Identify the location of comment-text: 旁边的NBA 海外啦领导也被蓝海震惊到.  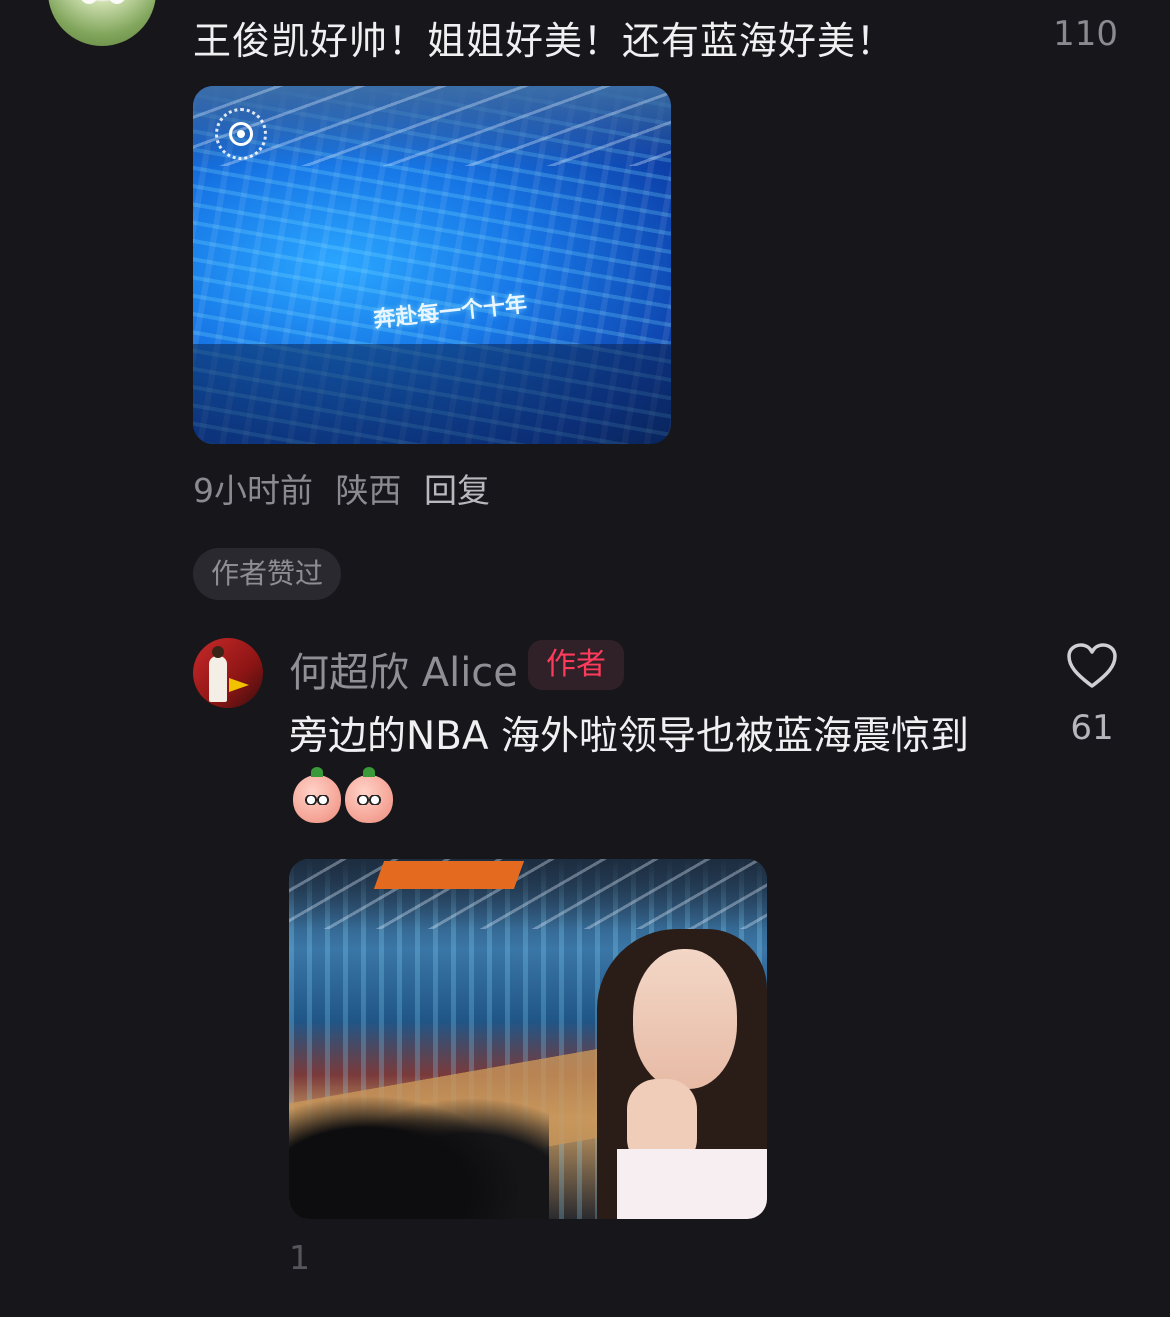
(639, 770).